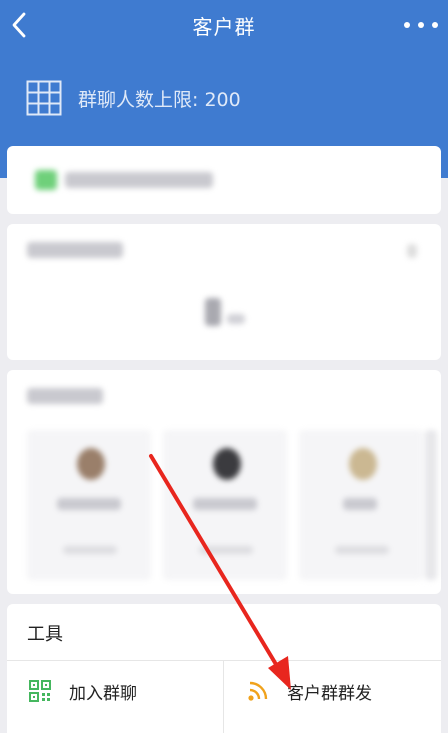  What do you see at coordinates (46, 180) in the screenshot?
I see `owner-icon` at bounding box center [46, 180].